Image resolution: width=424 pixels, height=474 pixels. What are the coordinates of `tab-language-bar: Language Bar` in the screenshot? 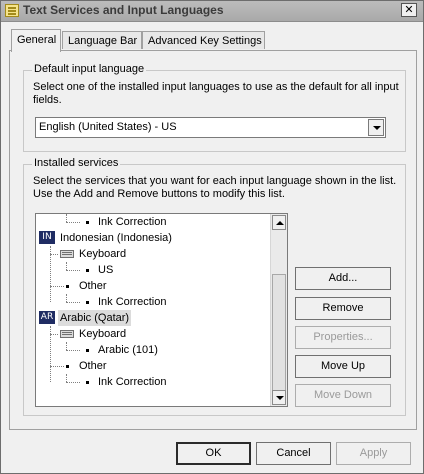 It's located at (102, 40).